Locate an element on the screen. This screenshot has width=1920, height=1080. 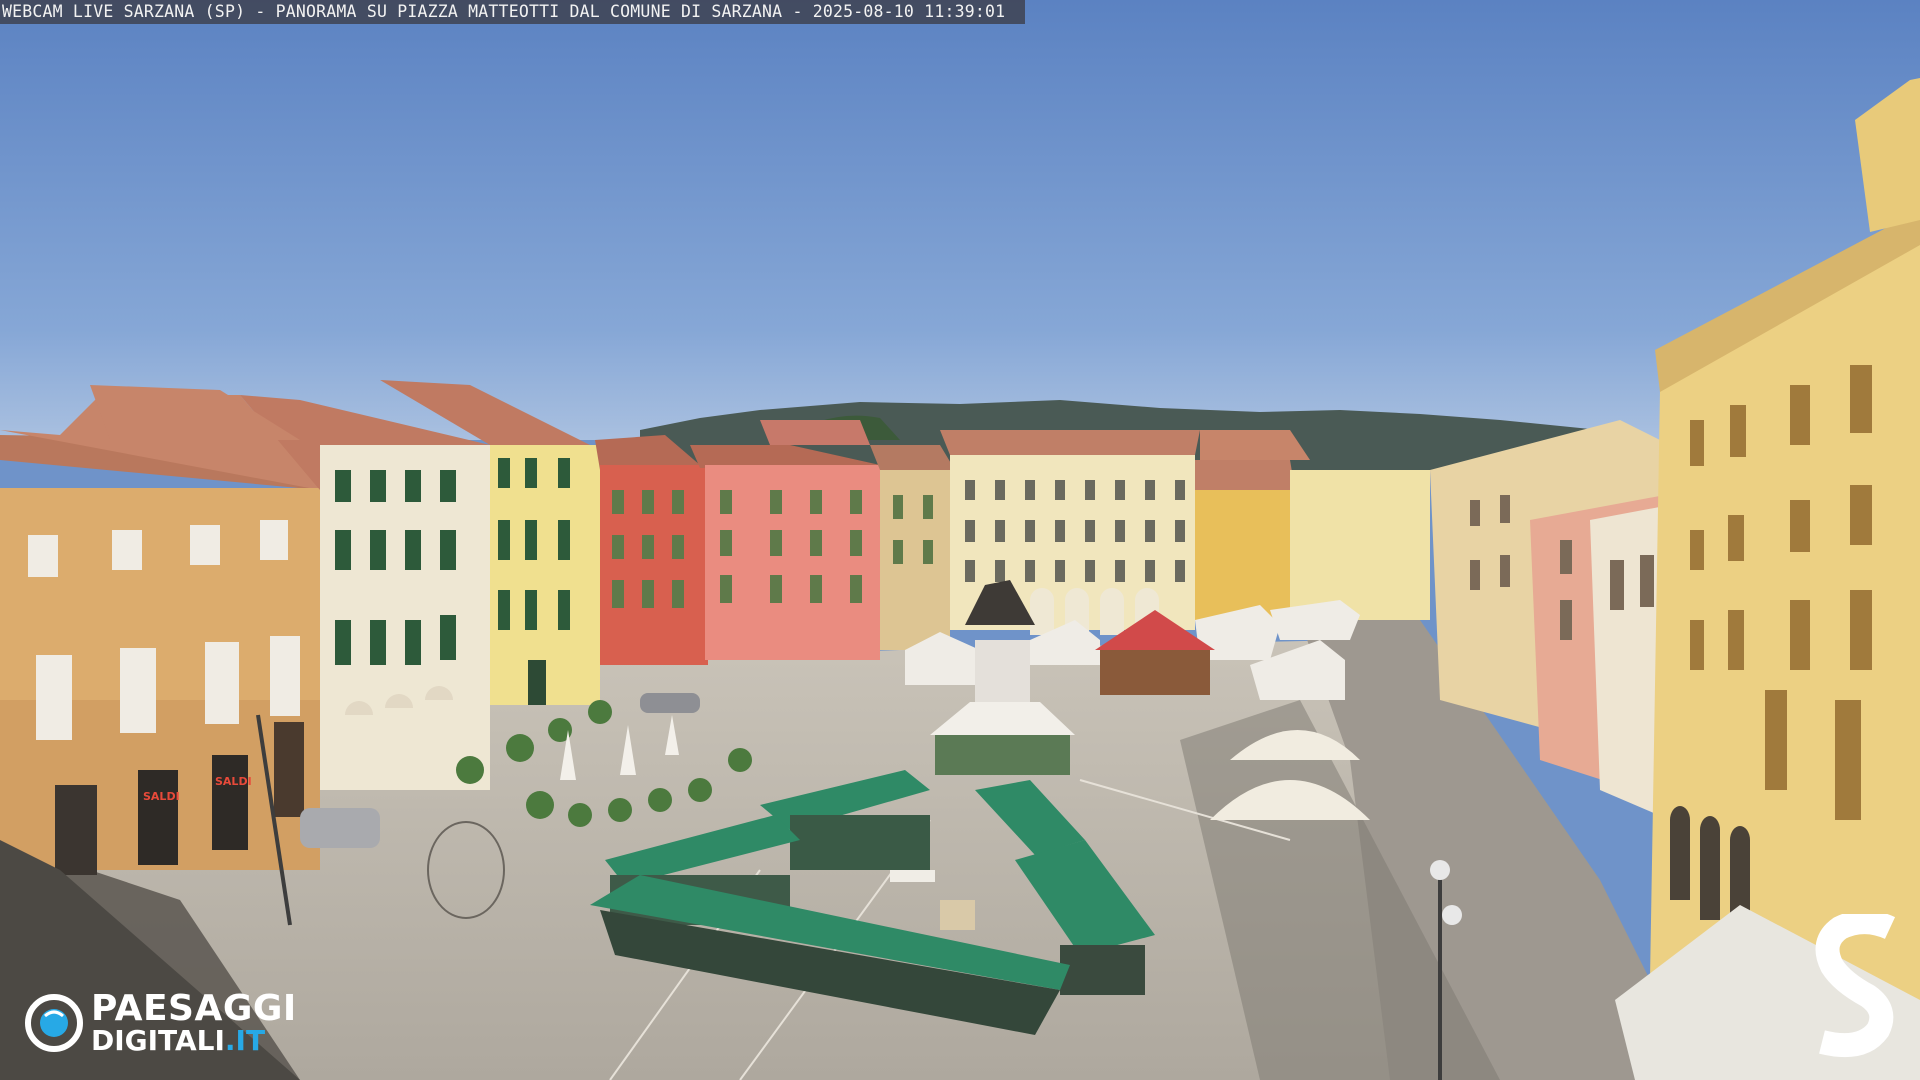
paesaggi-digitali-logo: PAESAGGI DIGITALI.IT is located at coordinates (175, 1025).